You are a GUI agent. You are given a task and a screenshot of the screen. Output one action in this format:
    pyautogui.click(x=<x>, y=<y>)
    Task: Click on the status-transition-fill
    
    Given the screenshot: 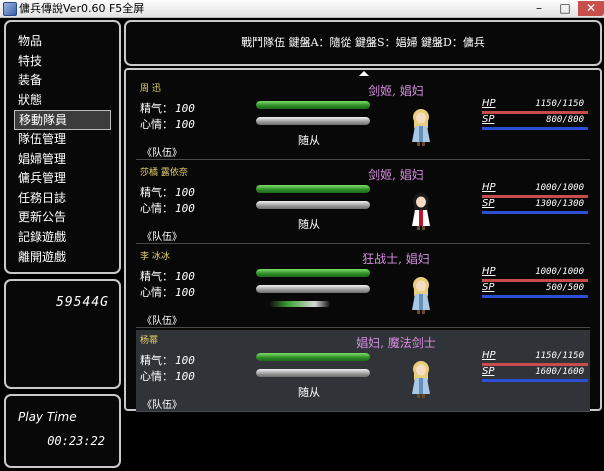 What is the action you would take?
    pyautogui.click(x=300, y=304)
    